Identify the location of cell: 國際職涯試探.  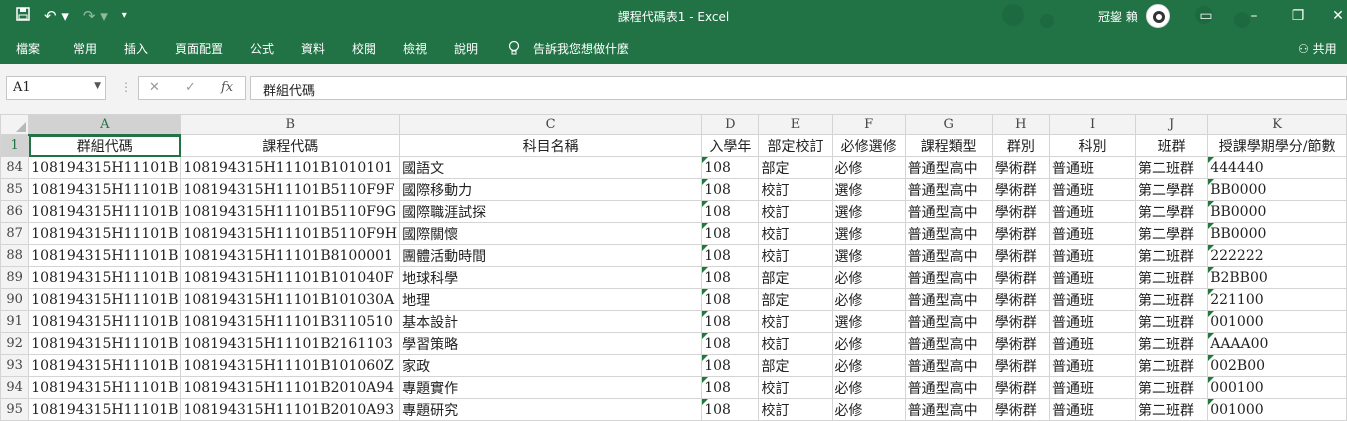
(551, 211).